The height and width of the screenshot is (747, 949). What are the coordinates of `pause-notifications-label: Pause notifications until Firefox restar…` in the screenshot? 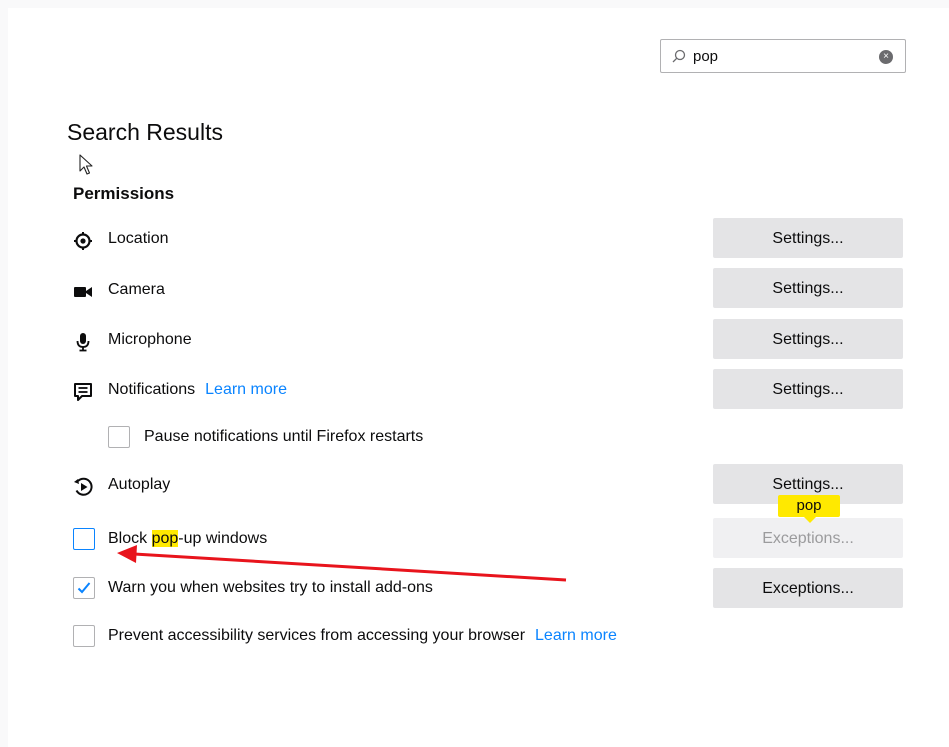 It's located at (284, 436).